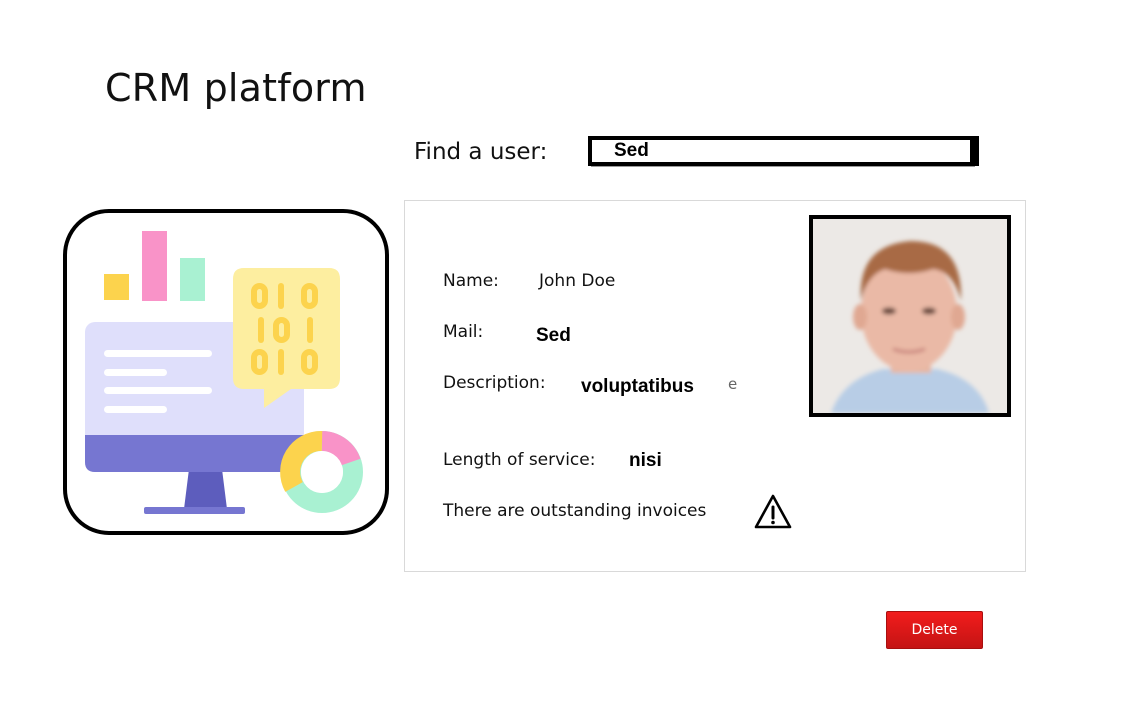 Image resolution: width=1130 pixels, height=707 pixels. I want to click on search-input, so click(773, 151).